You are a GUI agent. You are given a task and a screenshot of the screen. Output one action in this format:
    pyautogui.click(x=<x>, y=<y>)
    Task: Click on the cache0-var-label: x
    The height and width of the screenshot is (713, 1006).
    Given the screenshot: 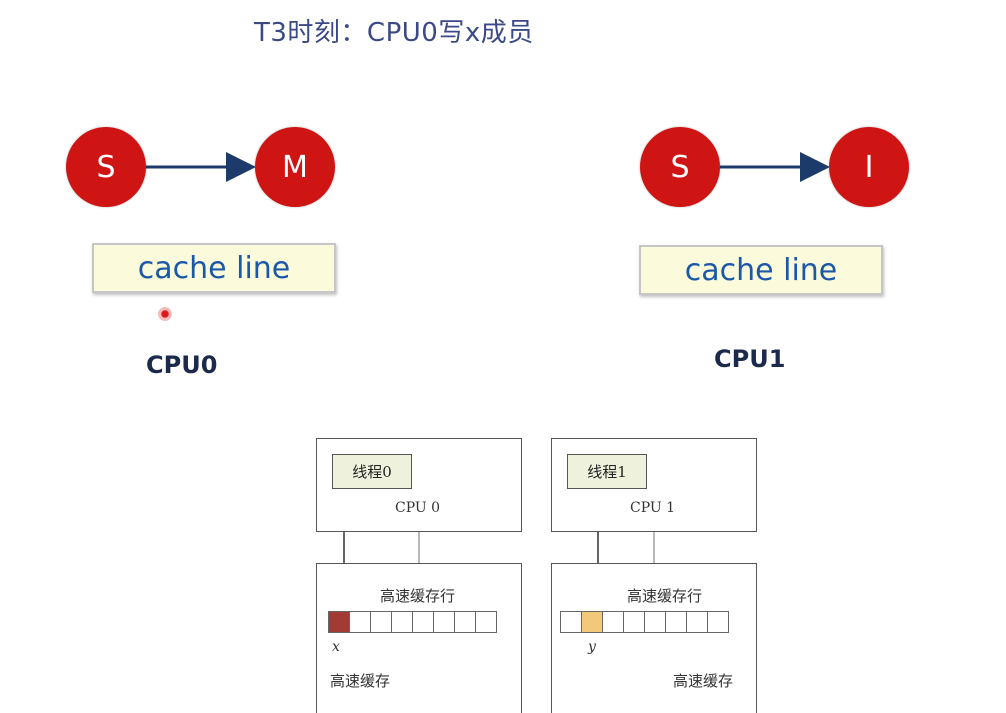 What is the action you would take?
    pyautogui.click(x=336, y=647)
    